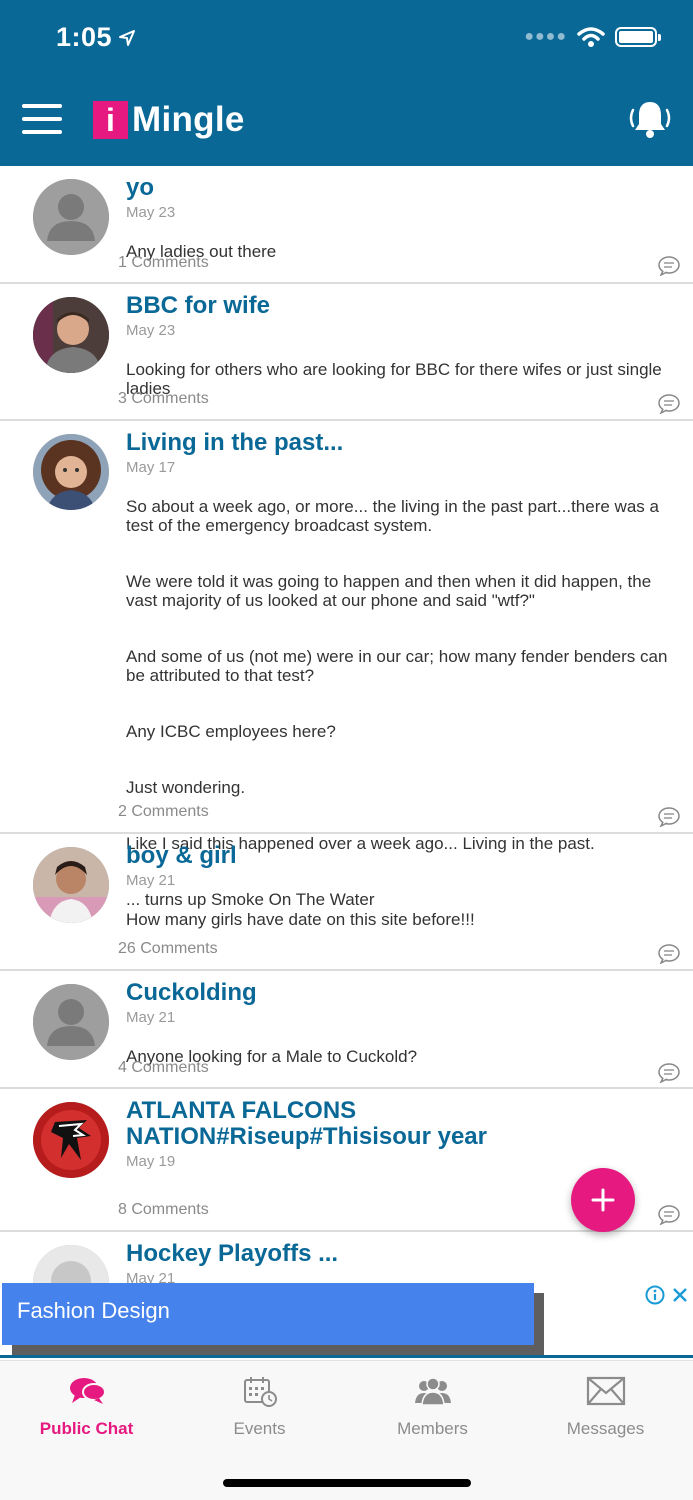 The height and width of the screenshot is (1500, 693). Describe the element at coordinates (186, 787) in the screenshot. I see `post-paragraph: Just wondering.` at that location.